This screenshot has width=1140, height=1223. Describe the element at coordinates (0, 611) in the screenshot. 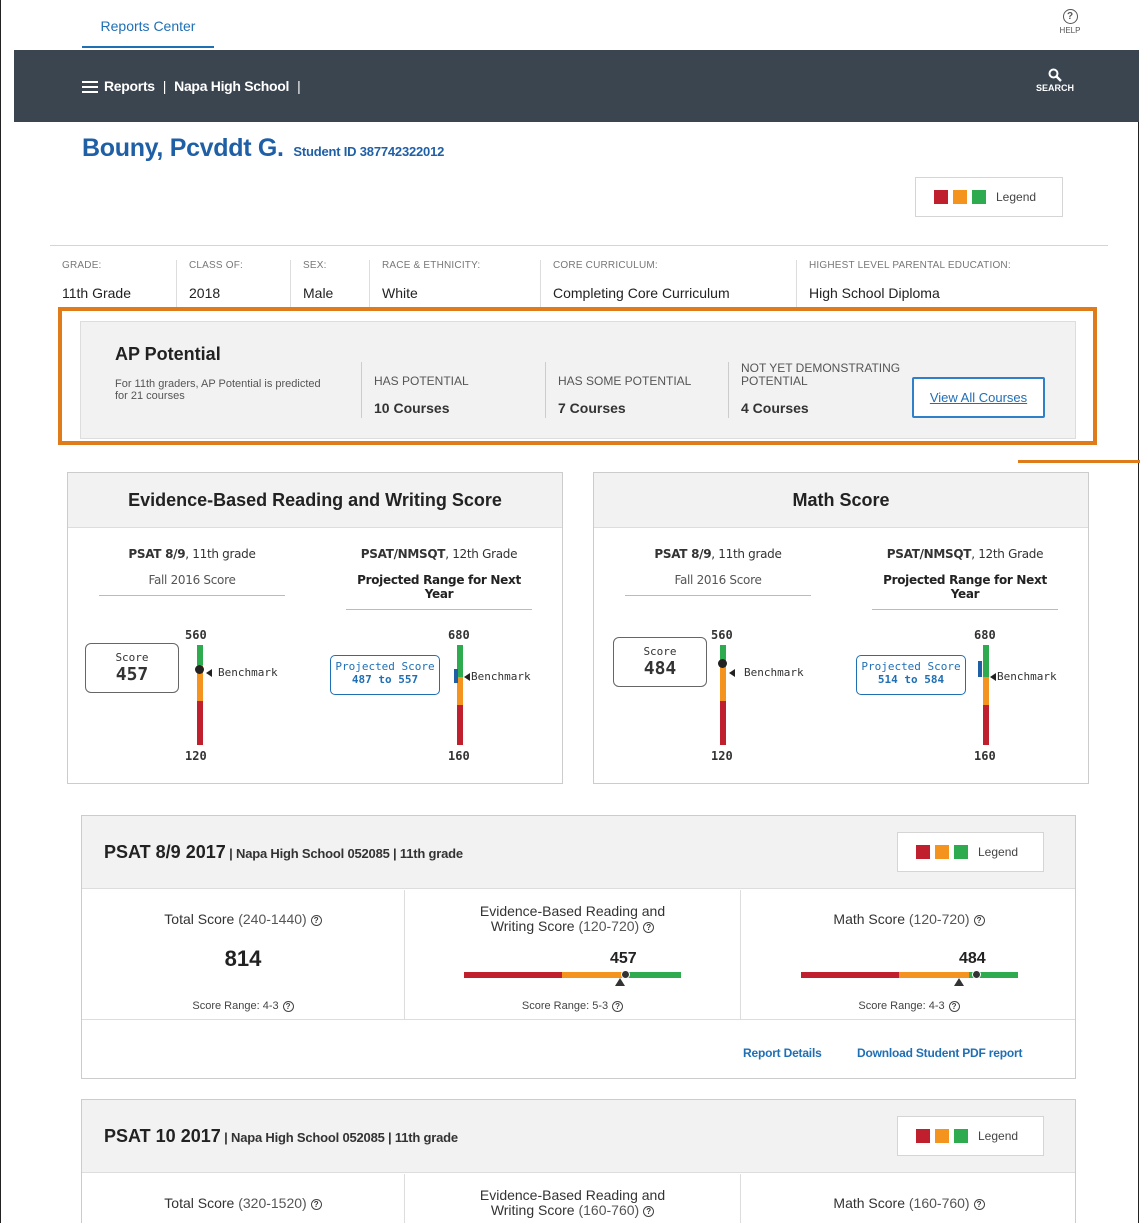

I see `window-frame-left` at that location.